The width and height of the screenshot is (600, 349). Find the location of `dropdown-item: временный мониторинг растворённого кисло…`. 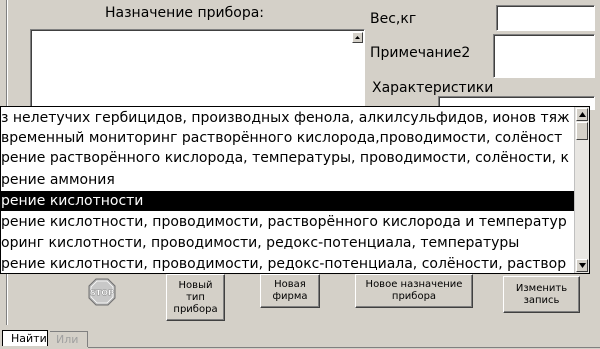

dropdown-item: временный мониторинг растворённого кисло… is located at coordinates (288, 138).